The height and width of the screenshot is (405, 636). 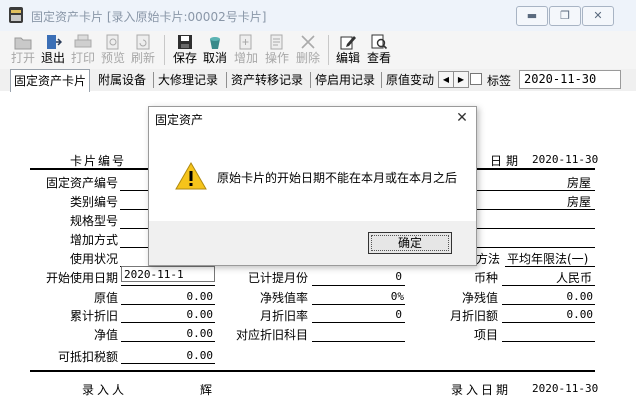 I want to click on spec-model-field, so click(x=135, y=228).